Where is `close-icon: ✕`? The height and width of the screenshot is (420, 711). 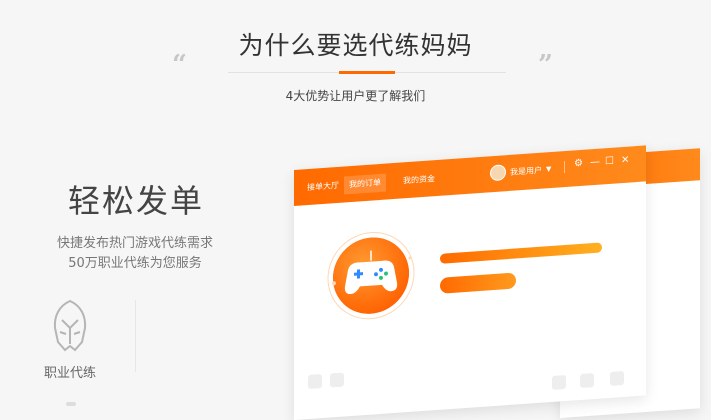
close-icon: ✕ is located at coordinates (625, 161).